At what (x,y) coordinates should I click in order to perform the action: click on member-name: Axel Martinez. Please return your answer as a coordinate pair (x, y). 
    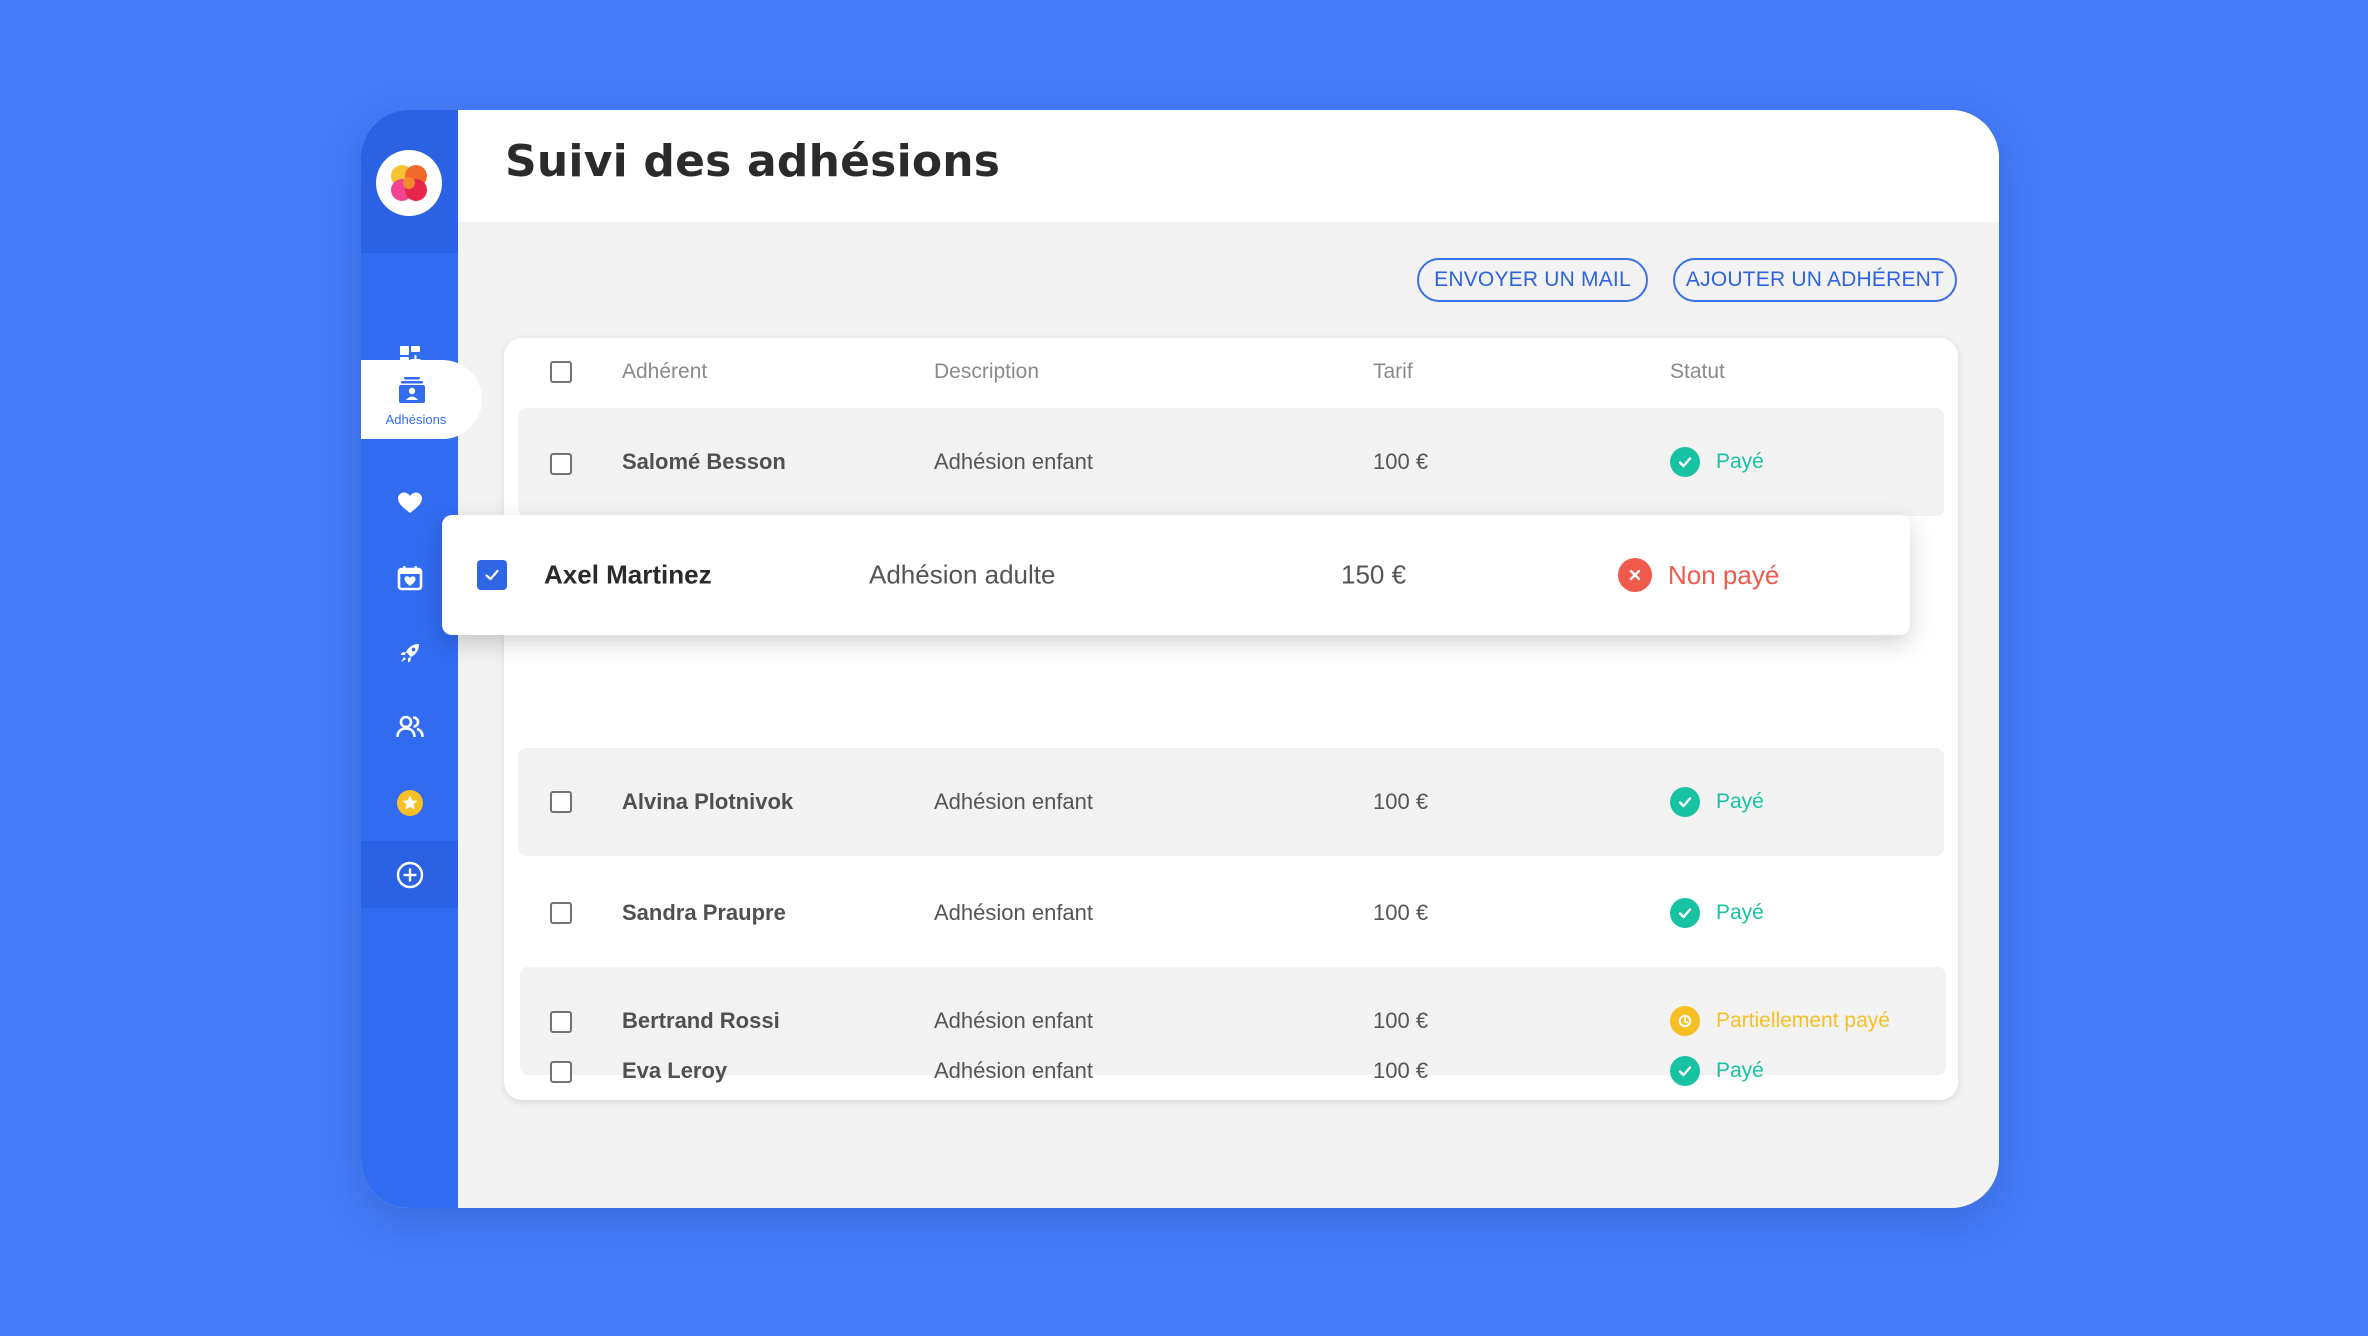
    Looking at the image, I should click on (628, 574).